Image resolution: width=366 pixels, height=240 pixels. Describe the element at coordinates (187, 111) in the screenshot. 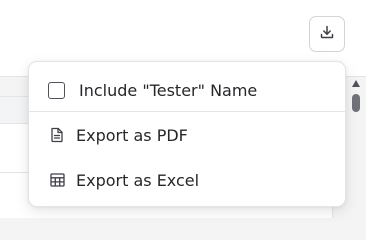

I see `menu-divider` at that location.